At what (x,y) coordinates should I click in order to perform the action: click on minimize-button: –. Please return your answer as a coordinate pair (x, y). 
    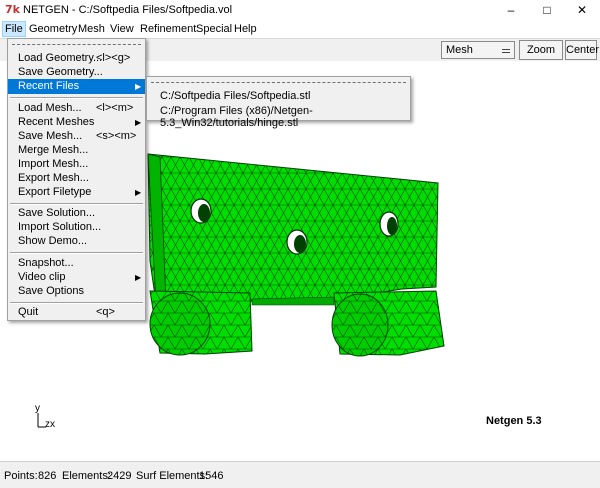
    Looking at the image, I should click on (511, 10).